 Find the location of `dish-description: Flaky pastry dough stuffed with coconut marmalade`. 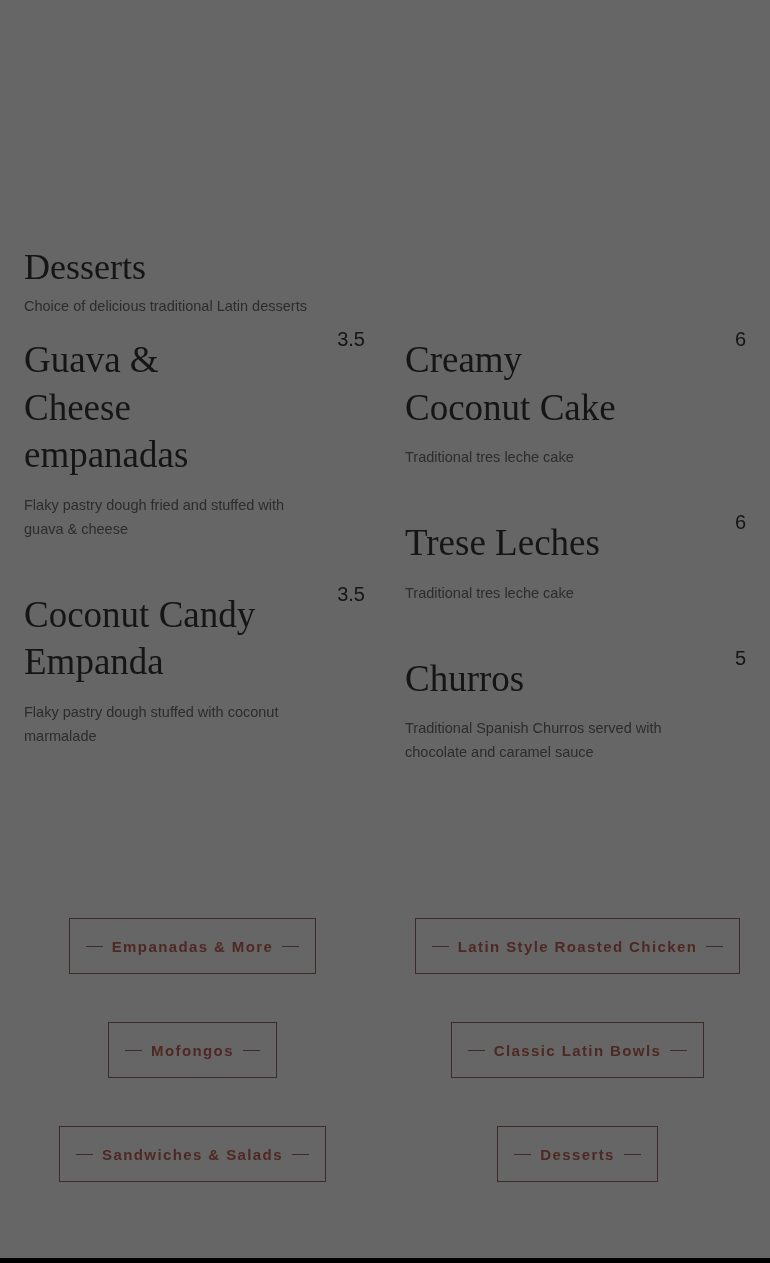

dish-description: Flaky pastry dough stuffed with coconut marmalade is located at coordinates (152, 724).